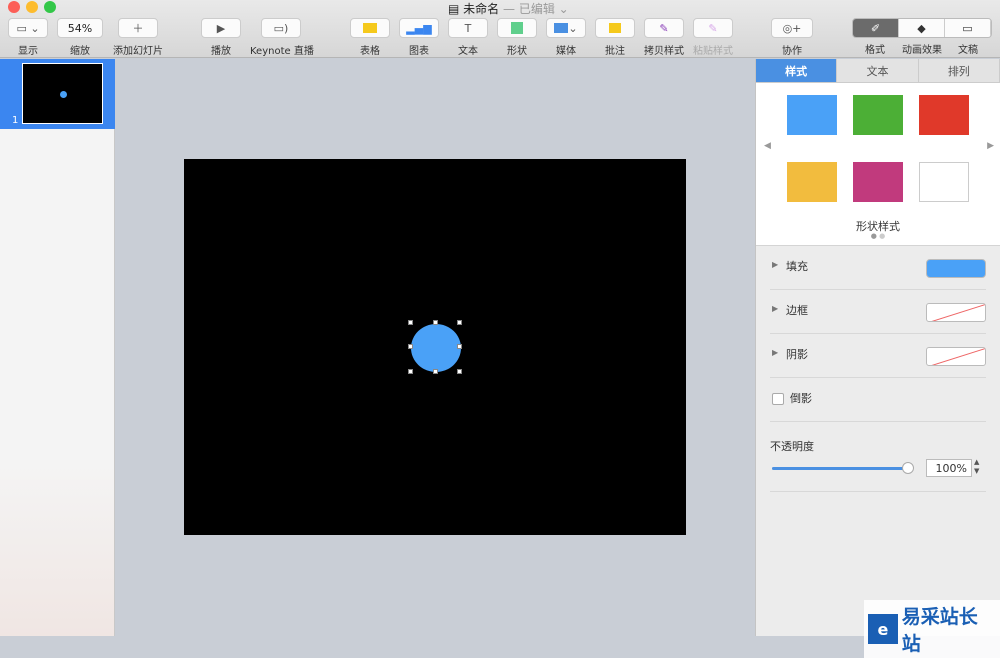 The width and height of the screenshot is (1000, 658). Describe the element at coordinates (878, 268) in the screenshot. I see `fill-row: ▶ 填充` at that location.